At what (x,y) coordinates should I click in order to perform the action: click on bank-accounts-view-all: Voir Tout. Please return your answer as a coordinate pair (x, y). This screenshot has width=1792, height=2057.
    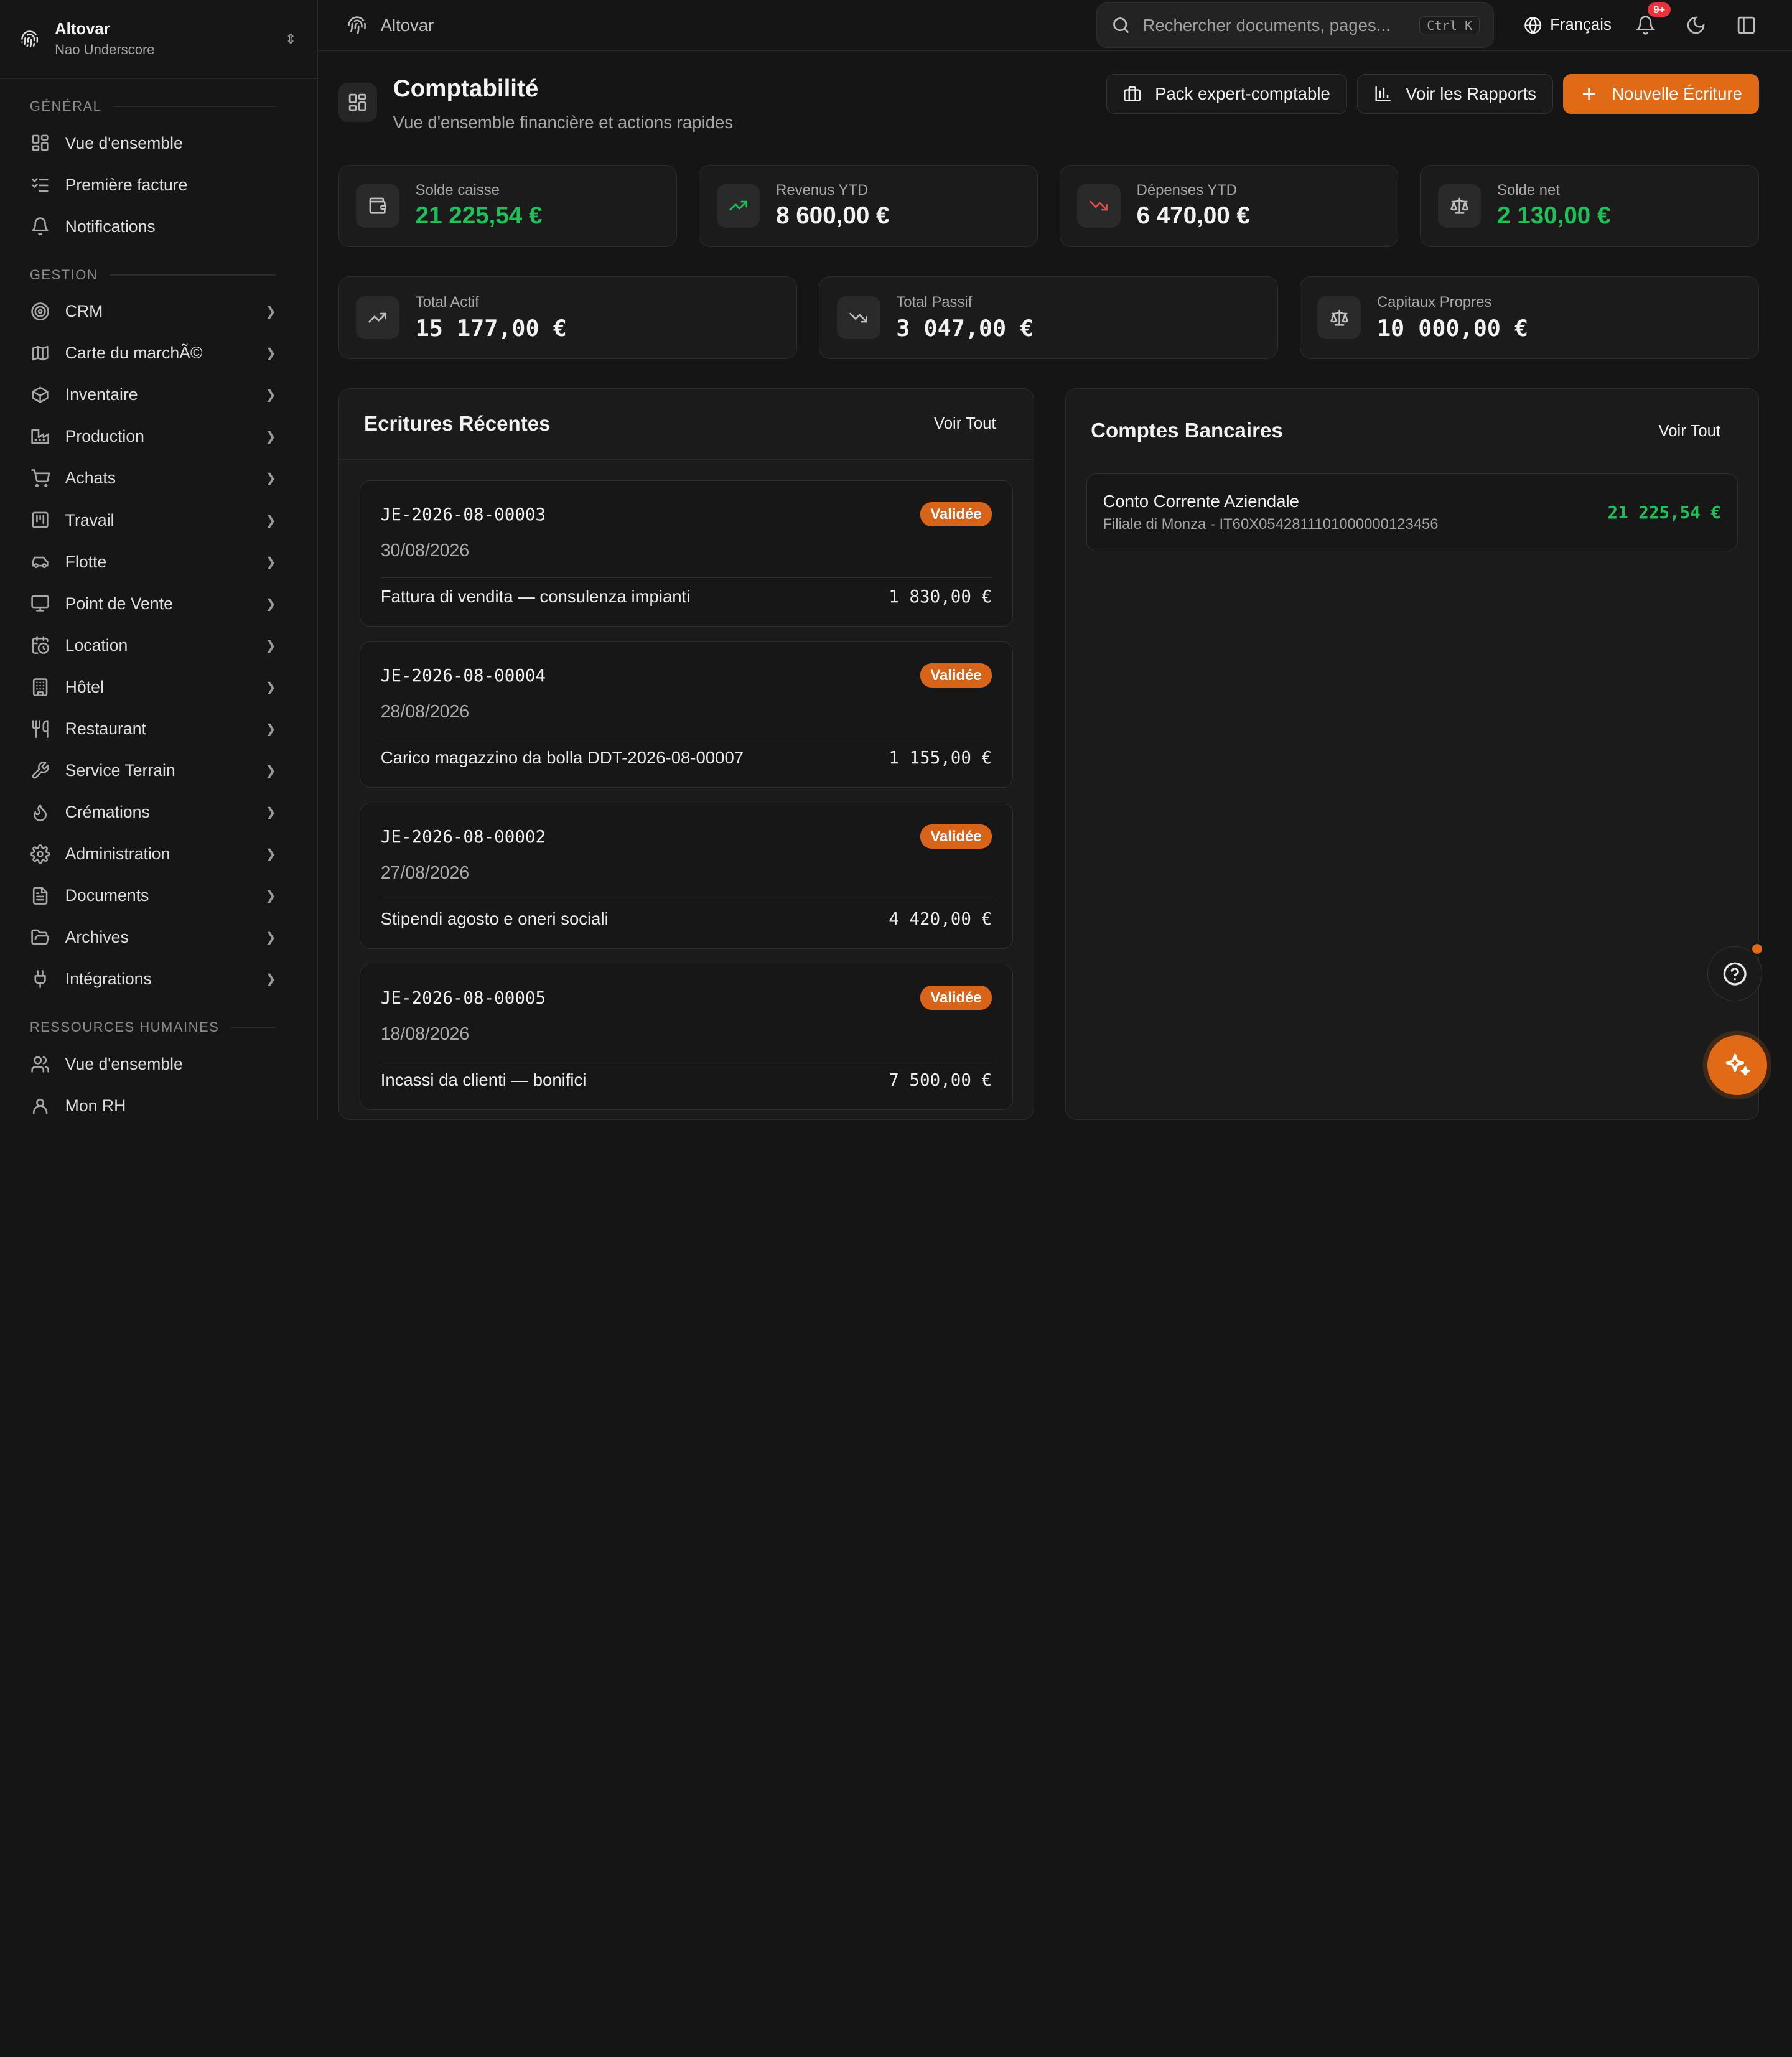
    Looking at the image, I should click on (1690, 431).